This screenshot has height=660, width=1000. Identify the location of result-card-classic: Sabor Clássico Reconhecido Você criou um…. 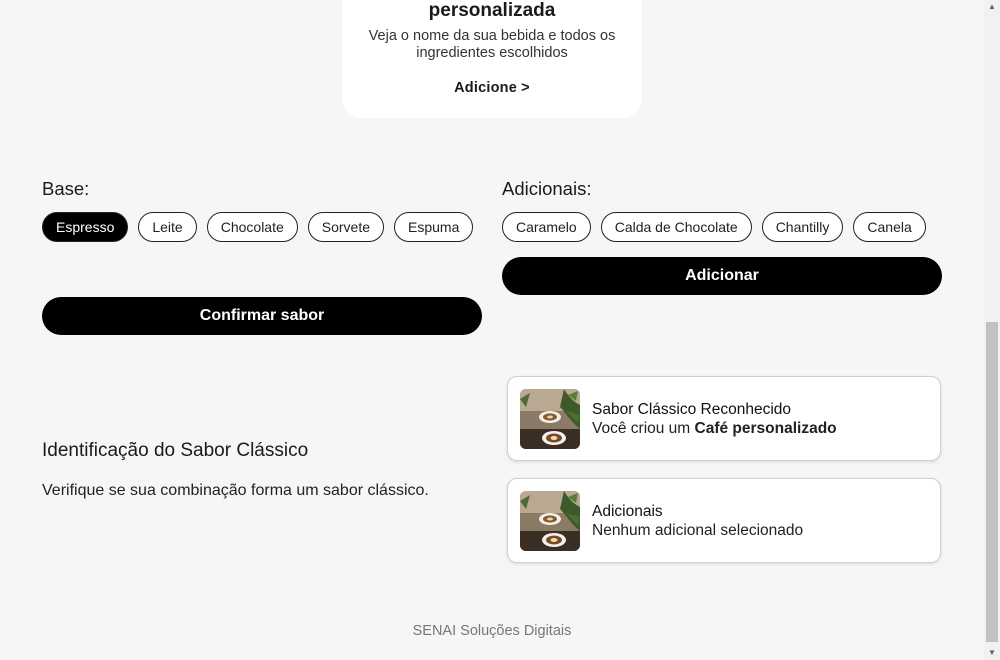
(724, 418).